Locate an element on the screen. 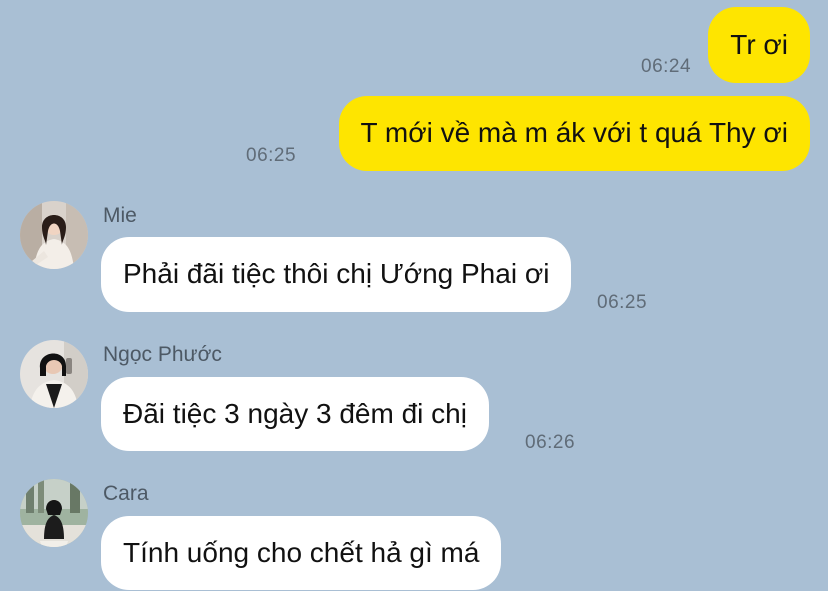 This screenshot has height=591, width=828. message-text: T mới về mà m ák với t quá Thy ơi is located at coordinates (574, 133).